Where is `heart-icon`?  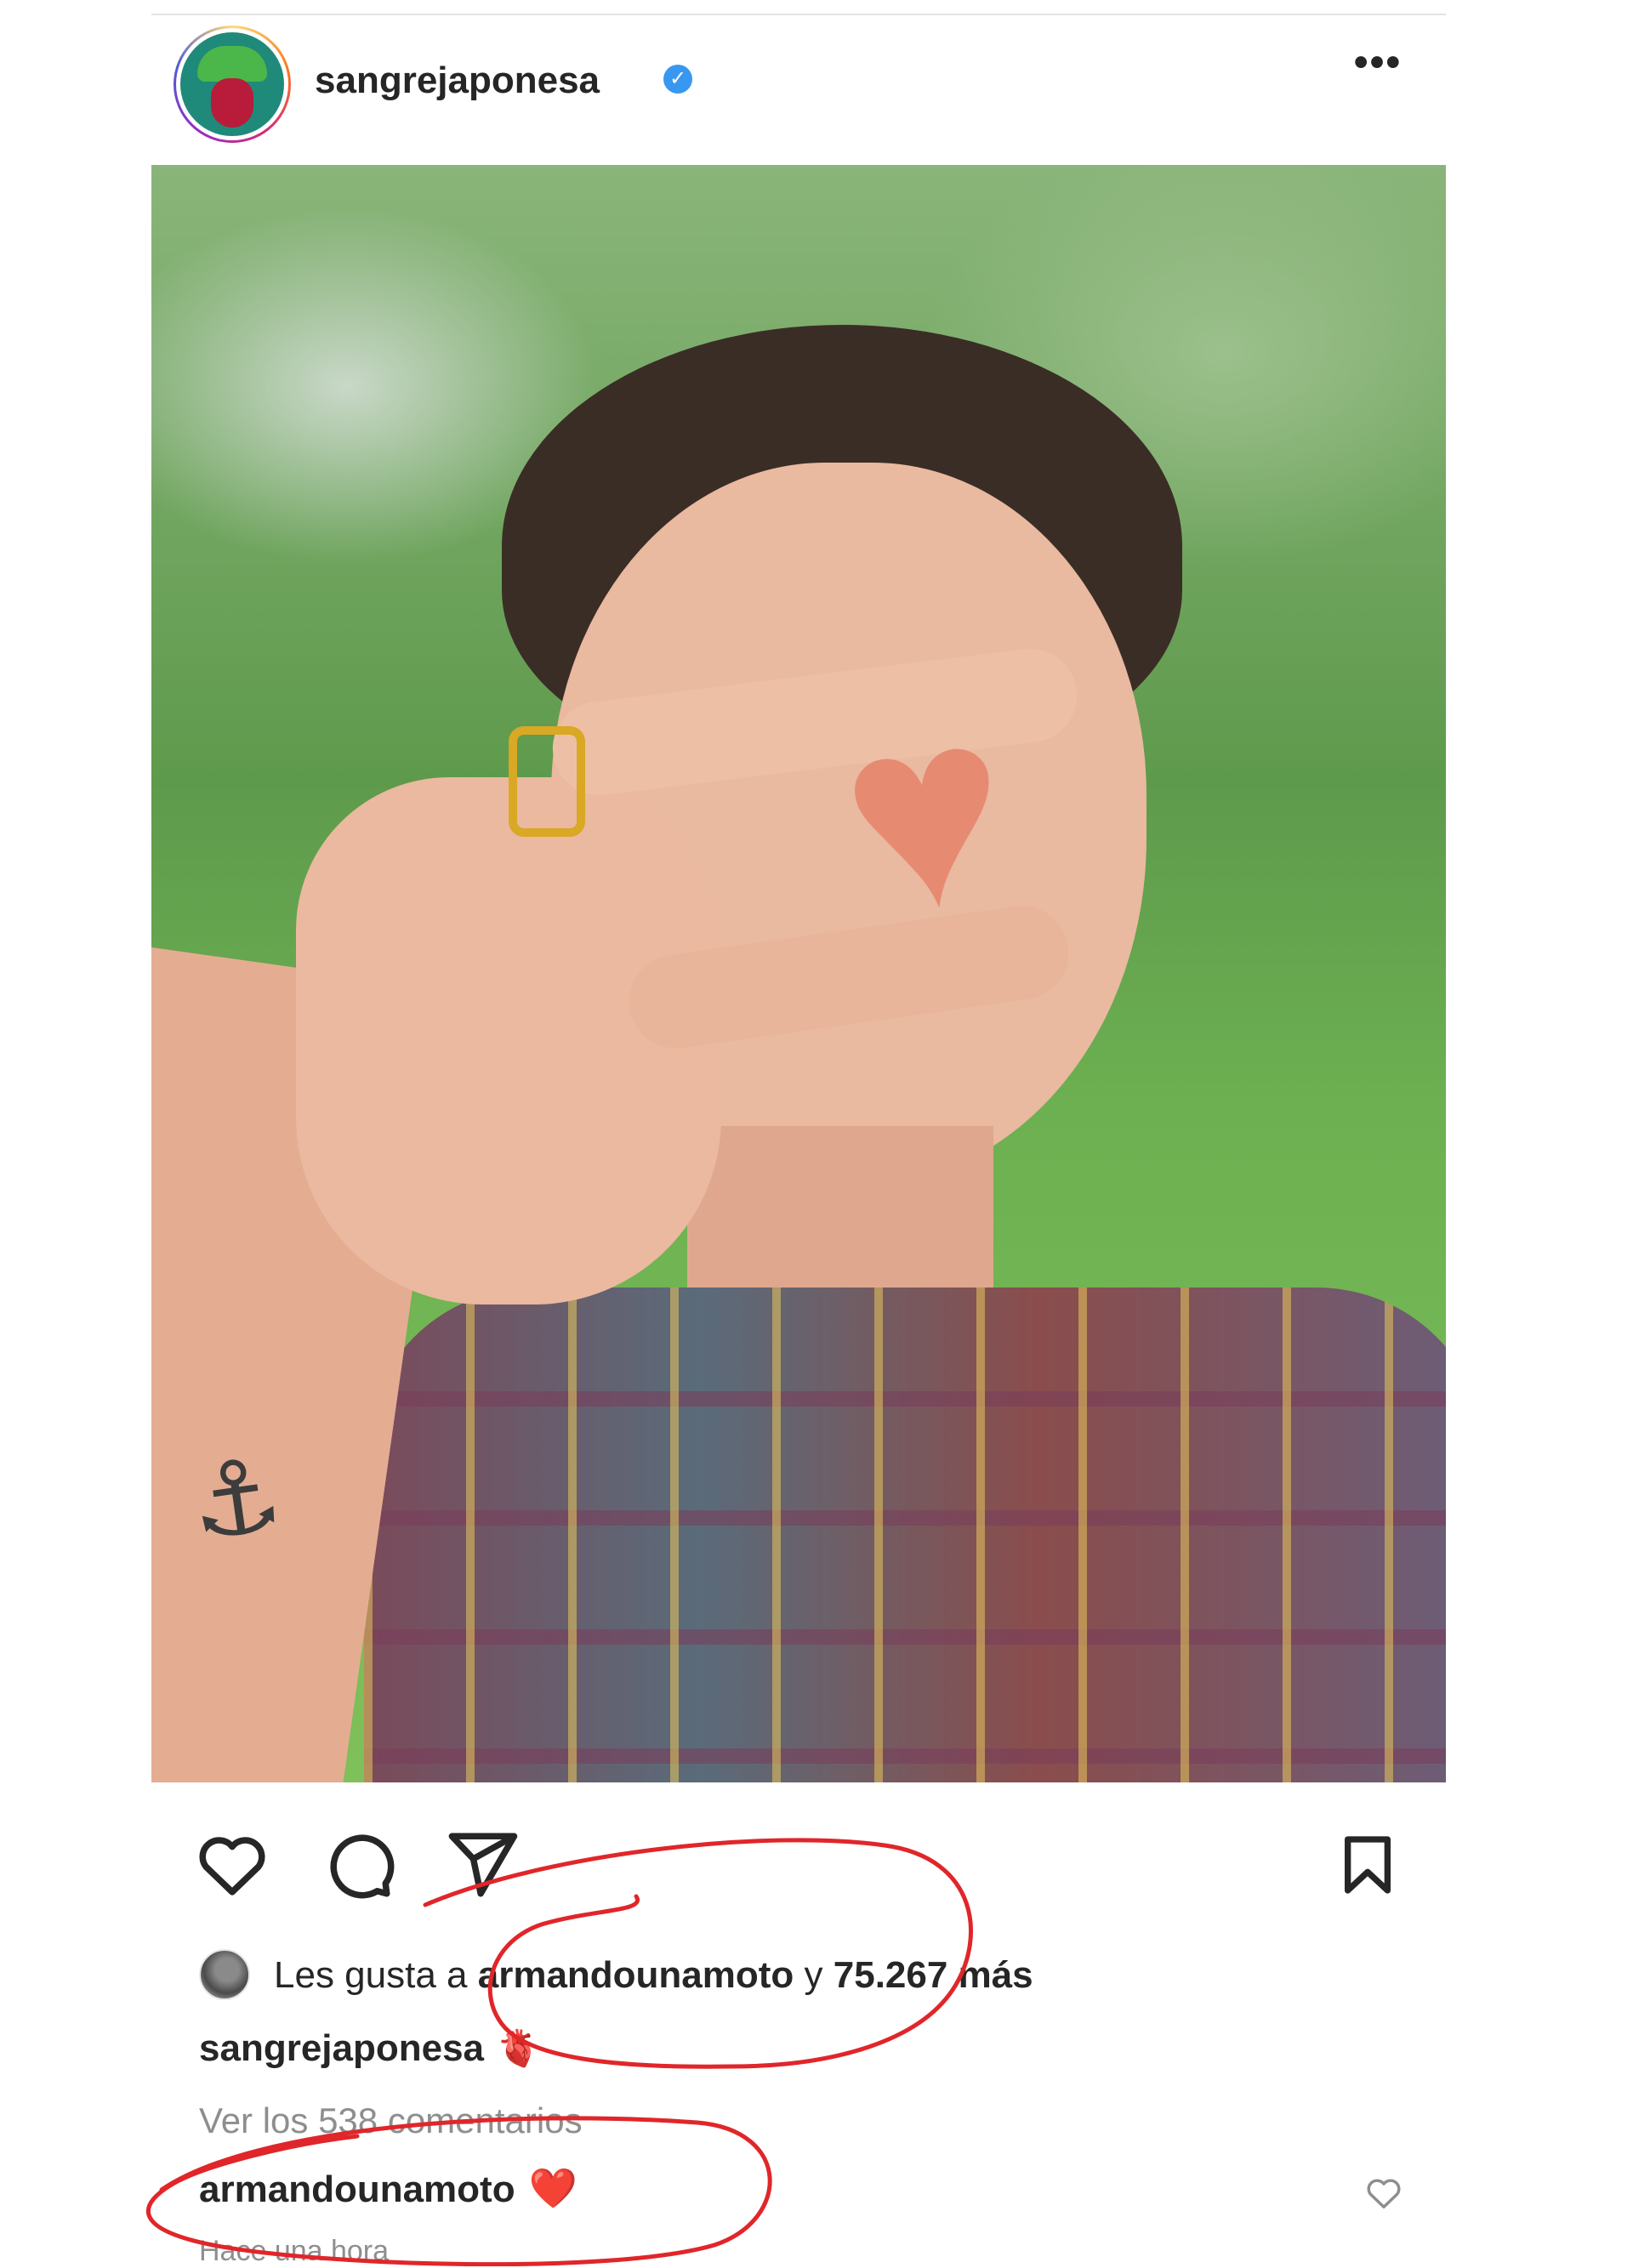 heart-icon is located at coordinates (232, 1866).